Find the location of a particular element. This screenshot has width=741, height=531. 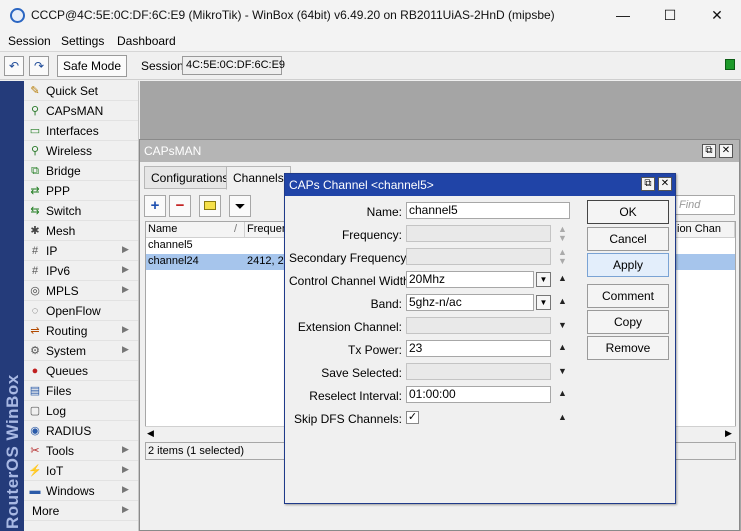

sidebar-item-more: More ▶ is located at coordinates (81, 511).